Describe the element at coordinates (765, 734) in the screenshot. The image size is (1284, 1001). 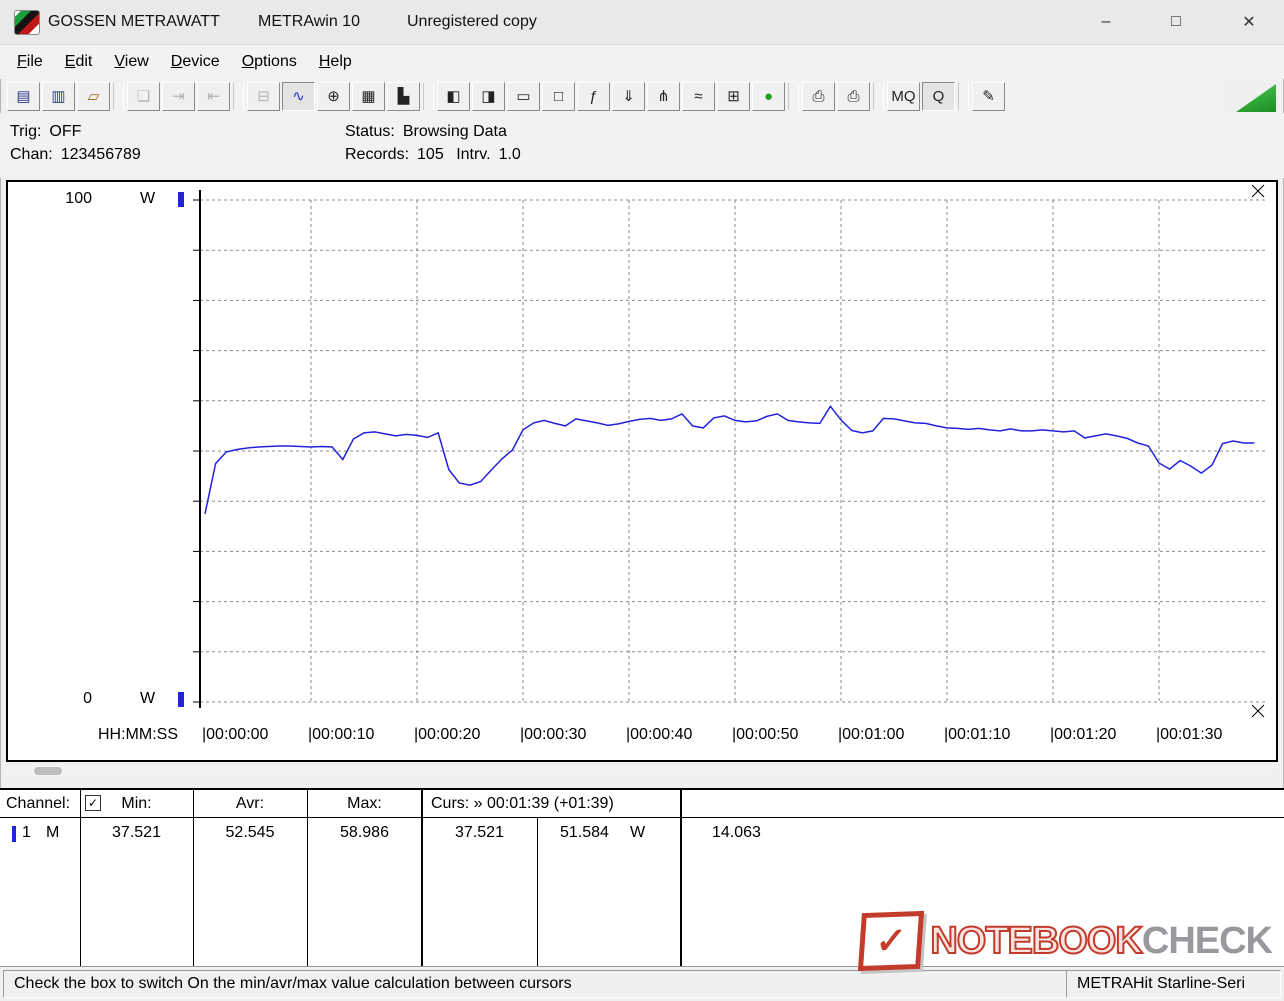
I see `x-tick-label: |00:00:50` at that location.